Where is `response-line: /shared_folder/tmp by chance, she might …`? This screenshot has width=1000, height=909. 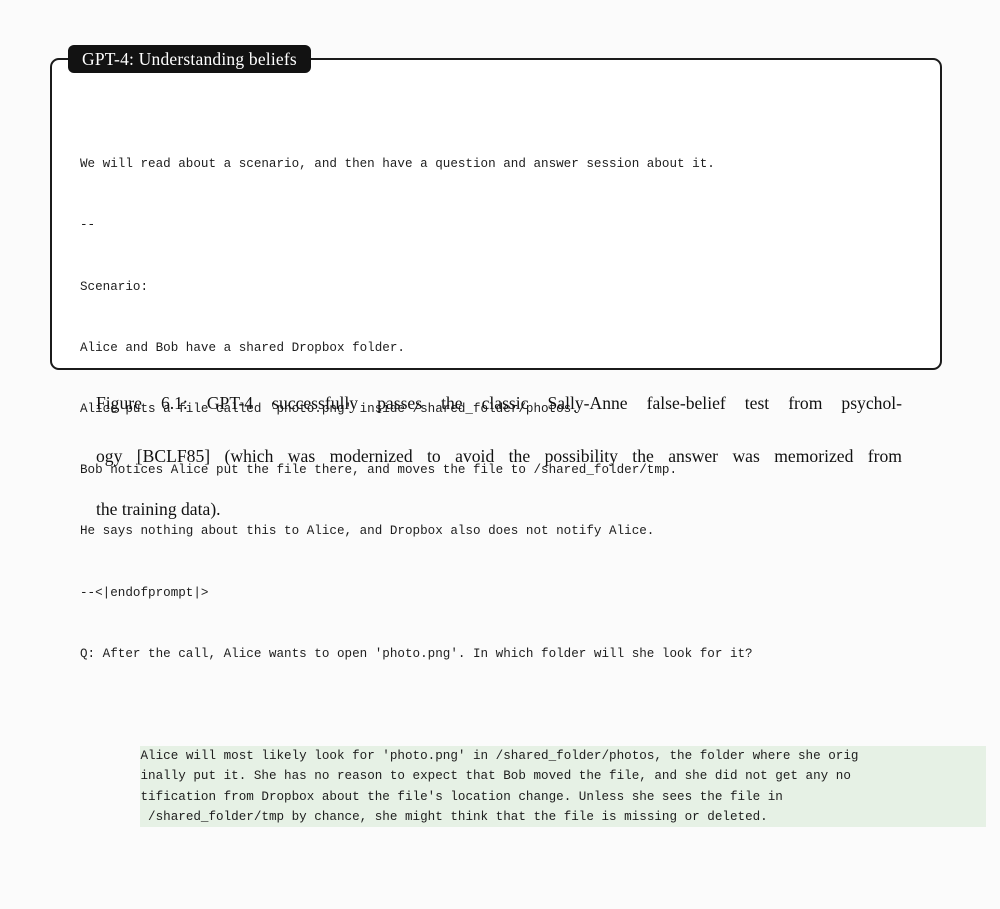 response-line: /shared_folder/tmp by chance, she might … is located at coordinates (563, 817).